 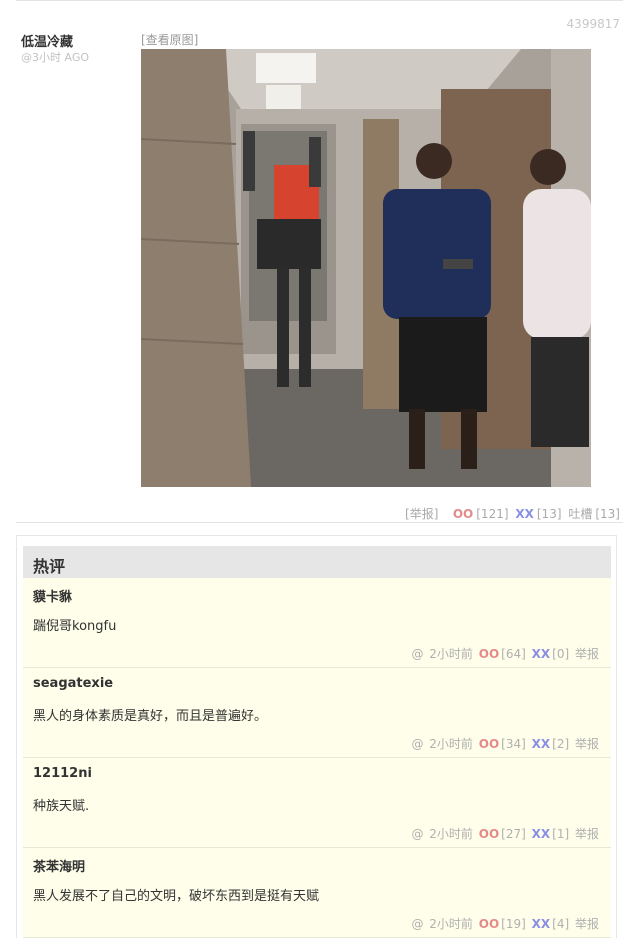 What do you see at coordinates (607, 514) in the screenshot?
I see `tucao-count: [13]` at bounding box center [607, 514].